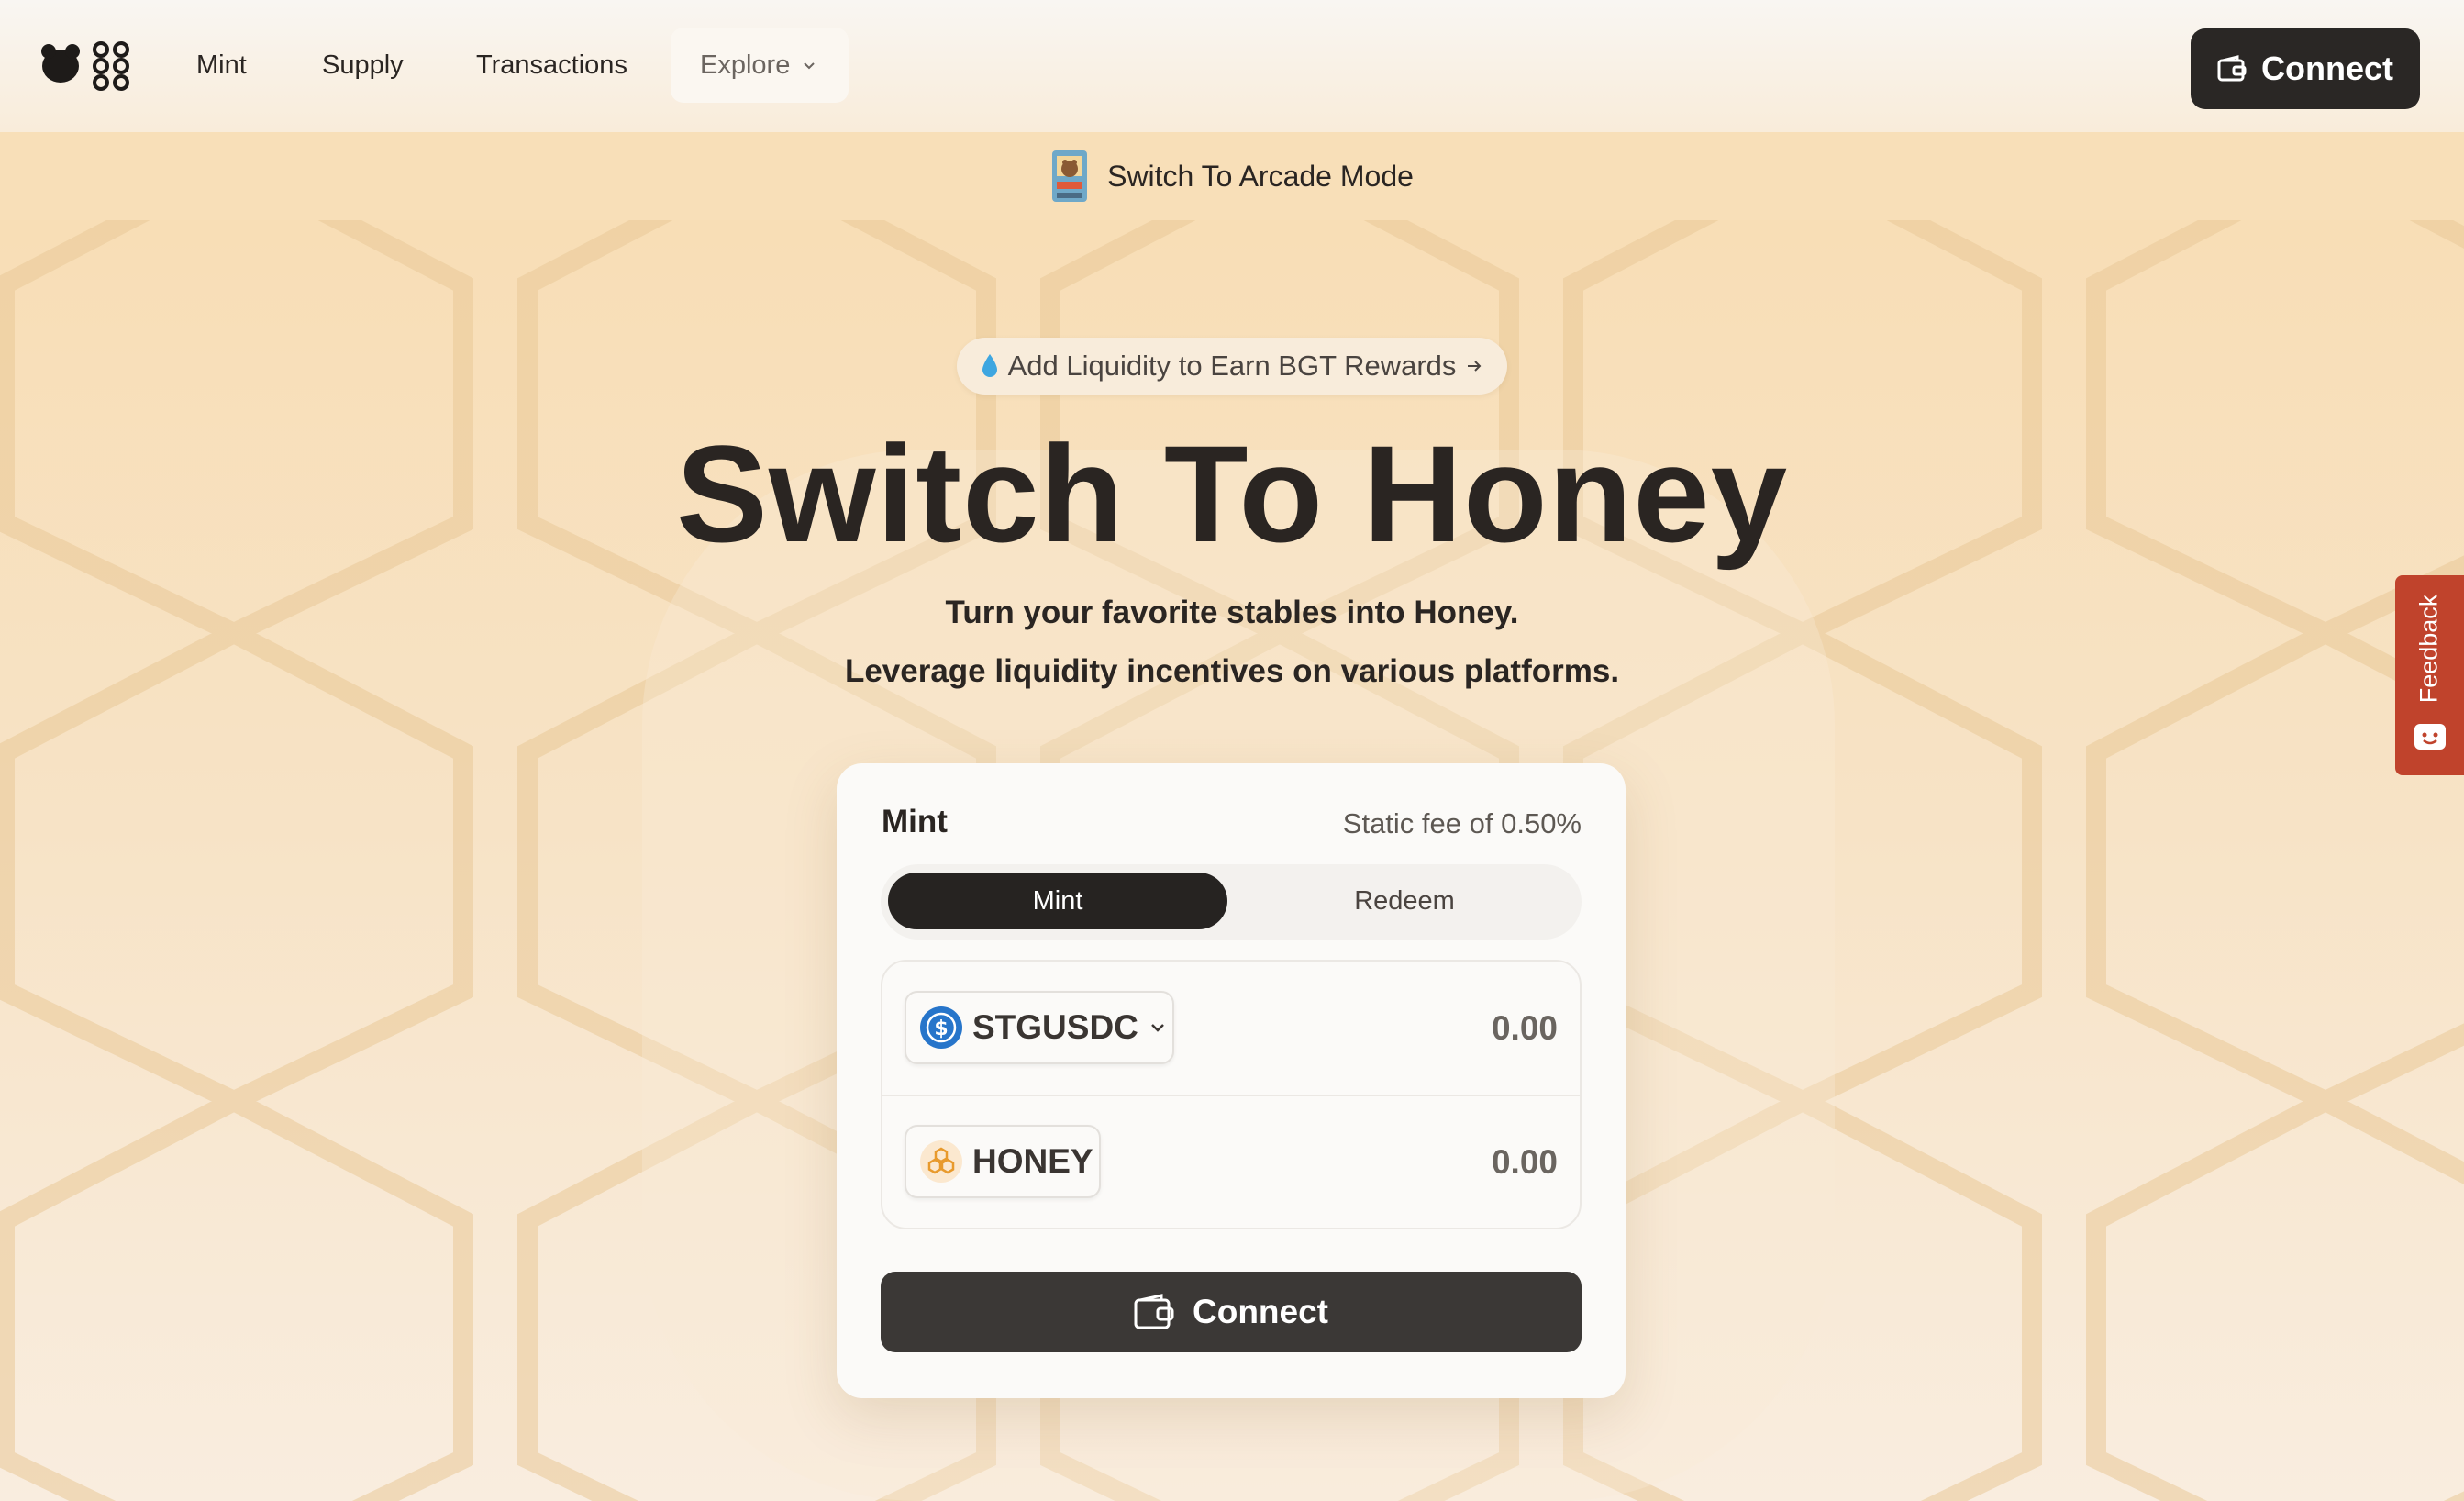 The width and height of the screenshot is (2464, 1501). What do you see at coordinates (915, 822) in the screenshot?
I see `card-title: Mint` at bounding box center [915, 822].